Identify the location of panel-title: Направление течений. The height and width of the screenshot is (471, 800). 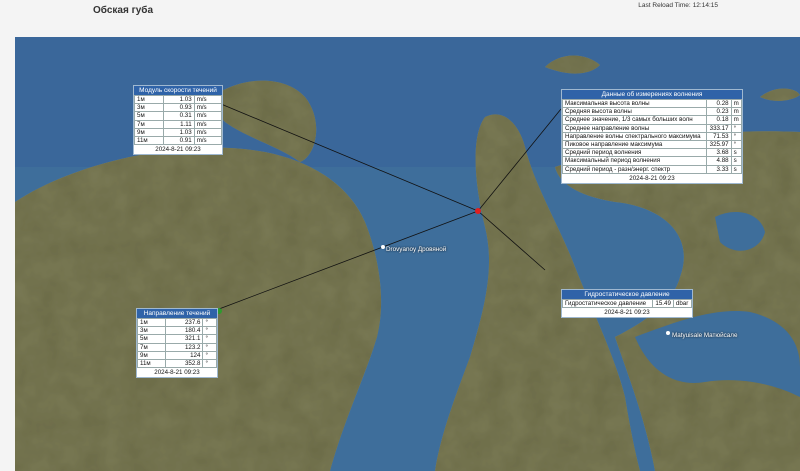
(177, 313).